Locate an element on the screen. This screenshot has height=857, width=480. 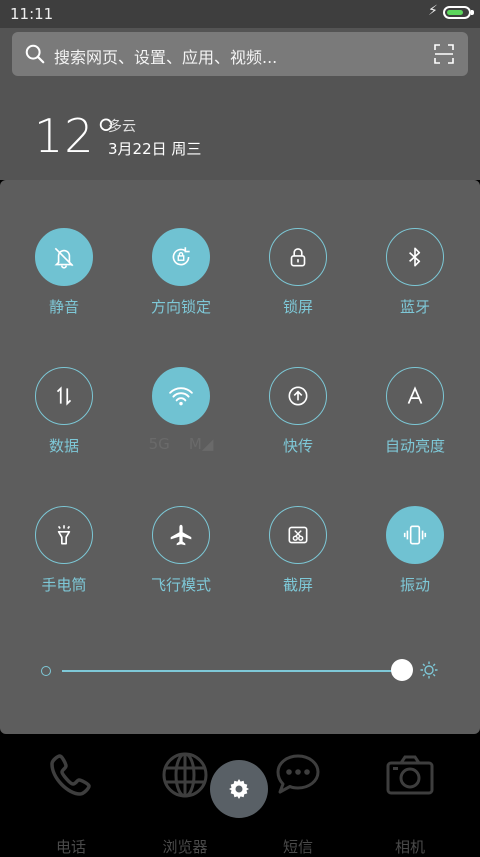
brightness-min-icon is located at coordinates (46, 671).